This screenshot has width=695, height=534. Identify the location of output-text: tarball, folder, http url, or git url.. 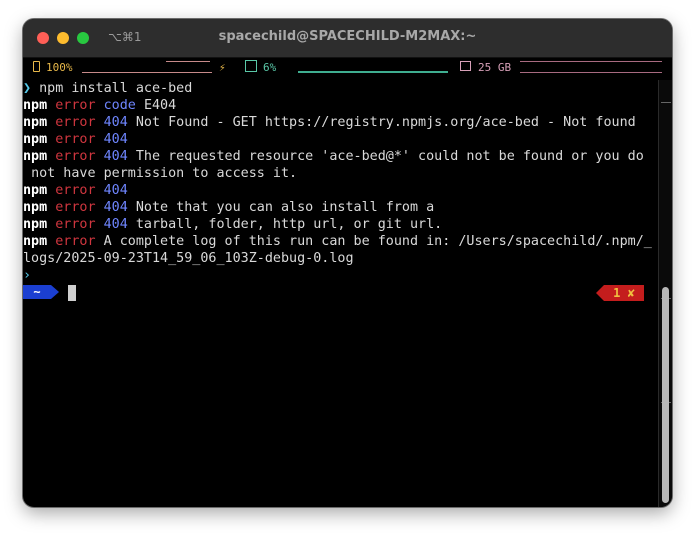
(289, 224).